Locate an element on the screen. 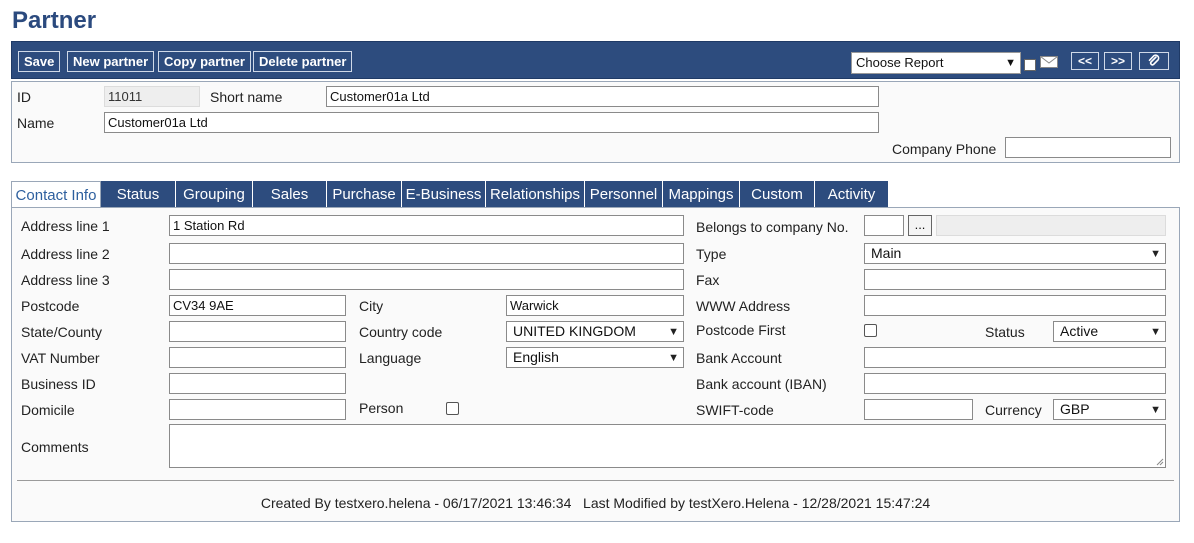  city-field: Warwick is located at coordinates (595, 305).